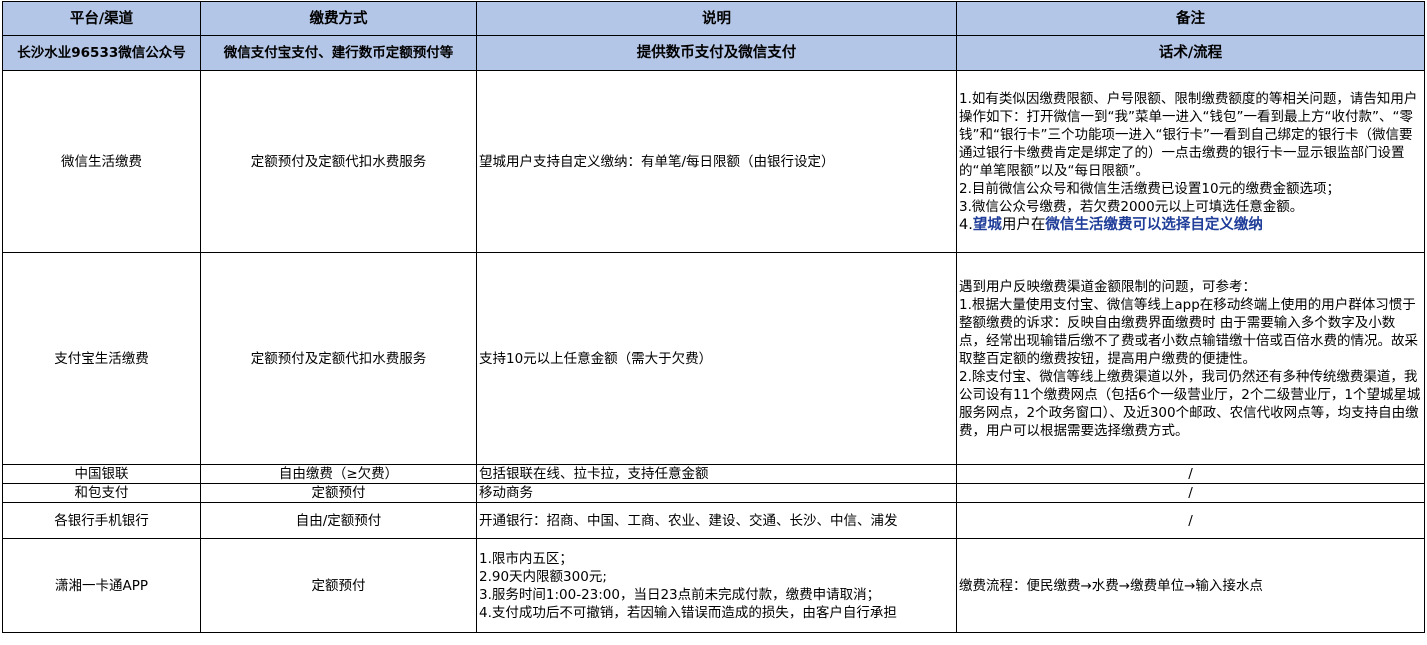  I want to click on description-cell: 支持10元以上任意金额（需大于欠费）, so click(716, 358).